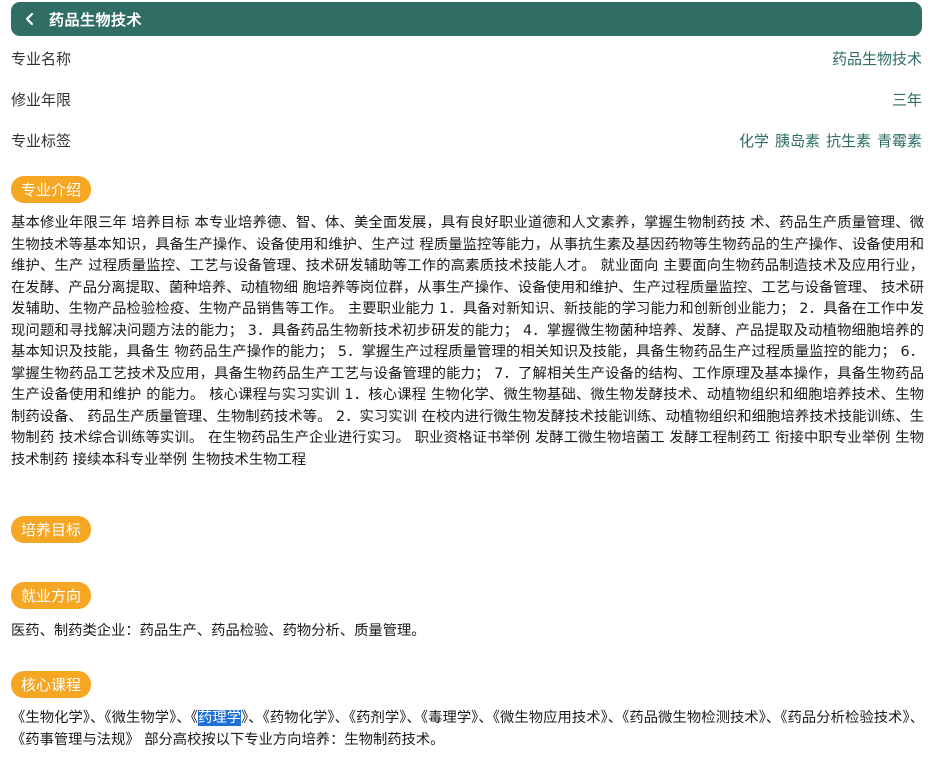 The width and height of the screenshot is (938, 759). I want to click on page-title: 药品生物技术, so click(96, 19).